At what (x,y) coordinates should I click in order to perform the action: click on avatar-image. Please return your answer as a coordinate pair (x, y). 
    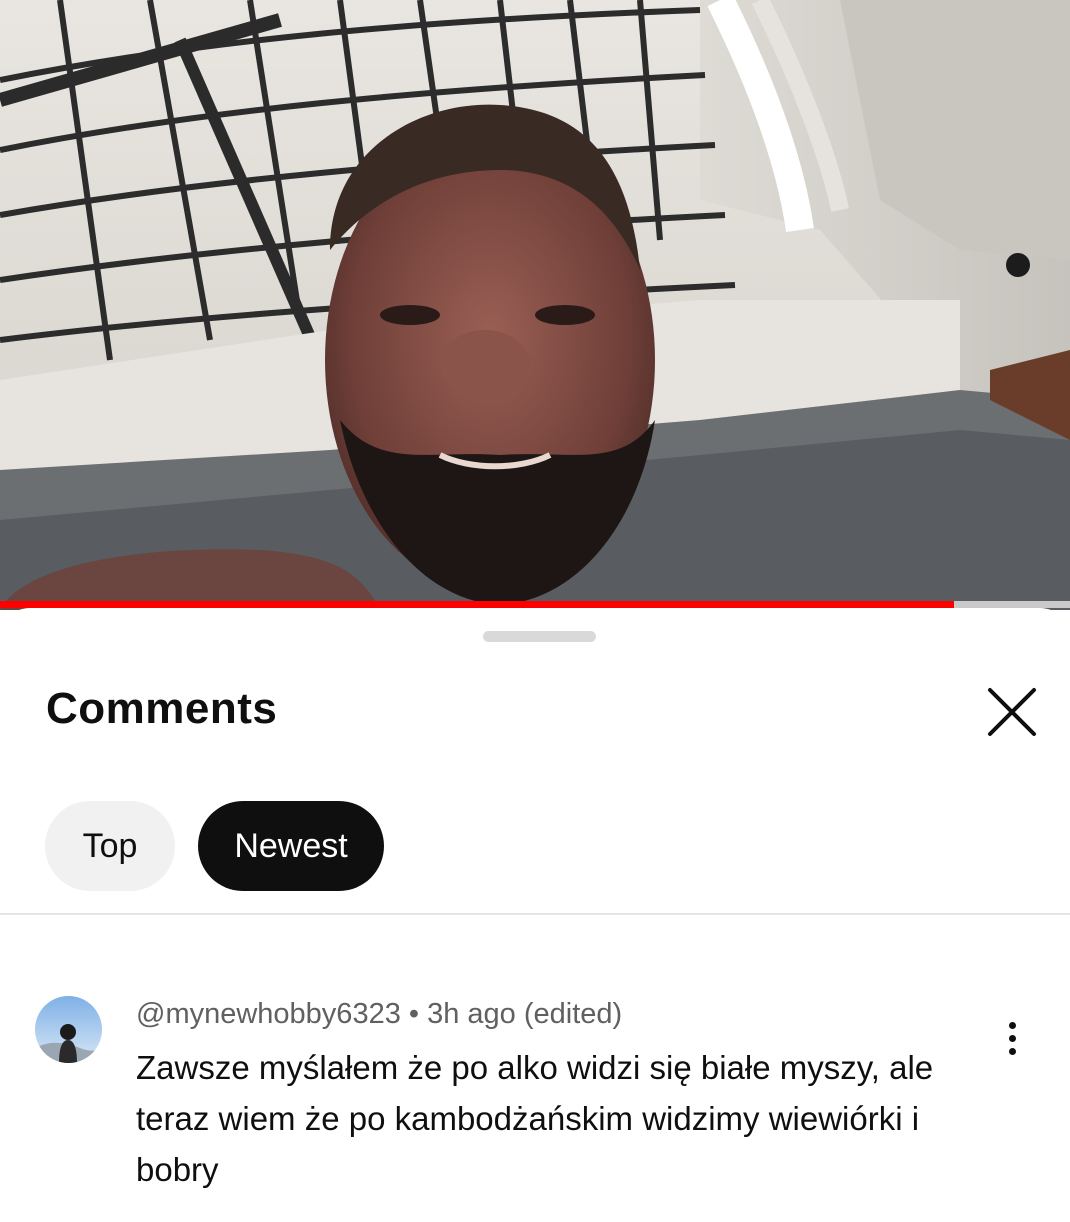
    Looking at the image, I should click on (68, 1029).